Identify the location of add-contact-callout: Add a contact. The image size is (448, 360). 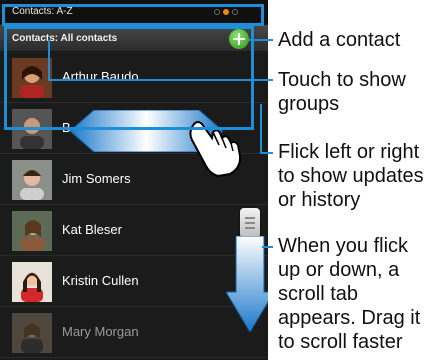
(339, 40).